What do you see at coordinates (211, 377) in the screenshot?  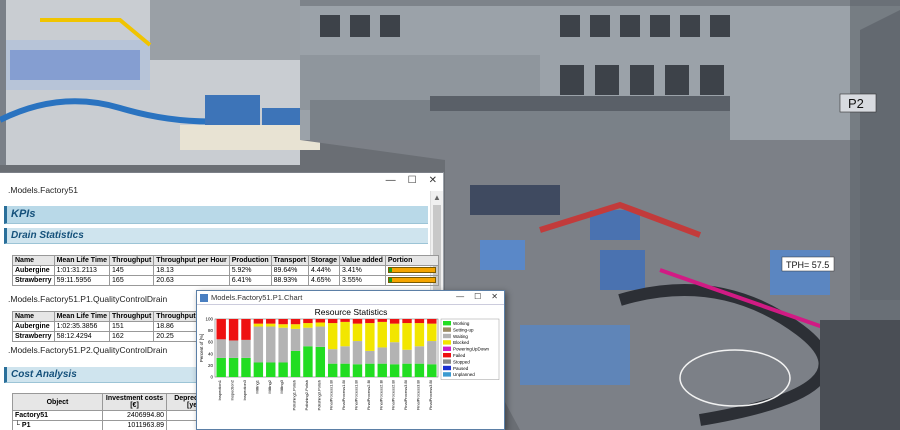 I see `y-tick-label: 0` at bounding box center [211, 377].